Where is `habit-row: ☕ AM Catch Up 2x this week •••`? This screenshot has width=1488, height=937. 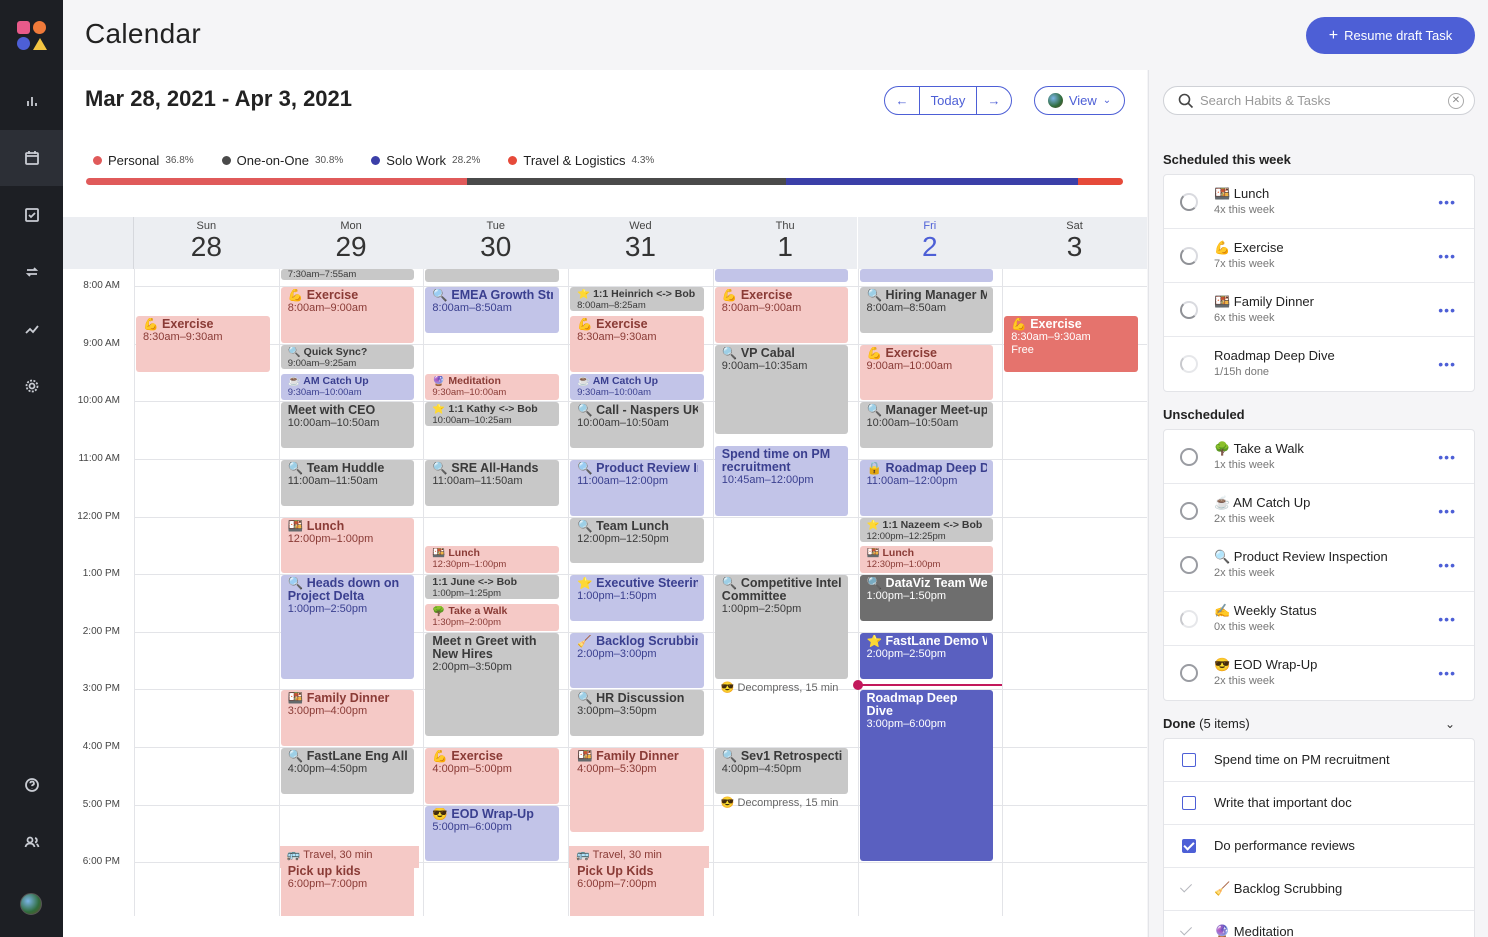
habit-row: ☕ AM Catch Up 2x this week ••• is located at coordinates (1319, 511).